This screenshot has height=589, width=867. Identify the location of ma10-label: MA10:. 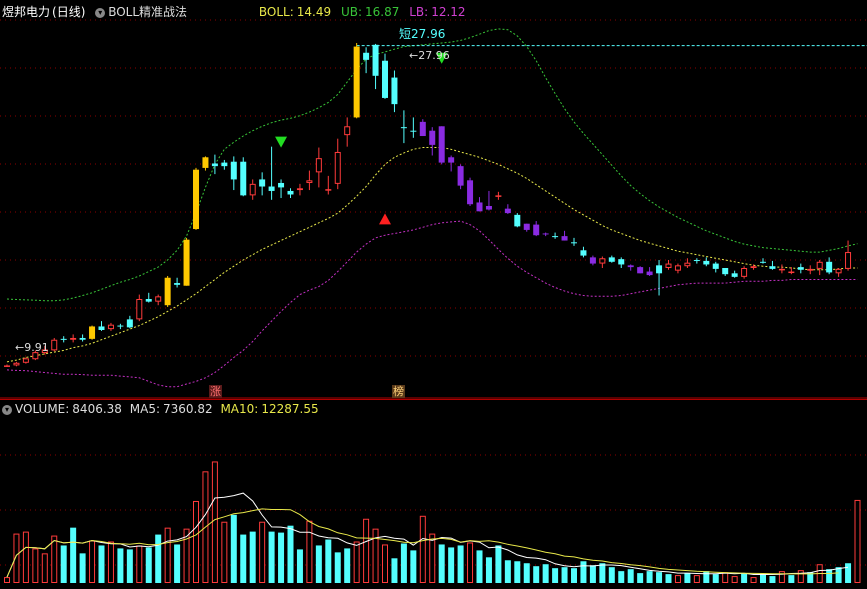
(239, 409).